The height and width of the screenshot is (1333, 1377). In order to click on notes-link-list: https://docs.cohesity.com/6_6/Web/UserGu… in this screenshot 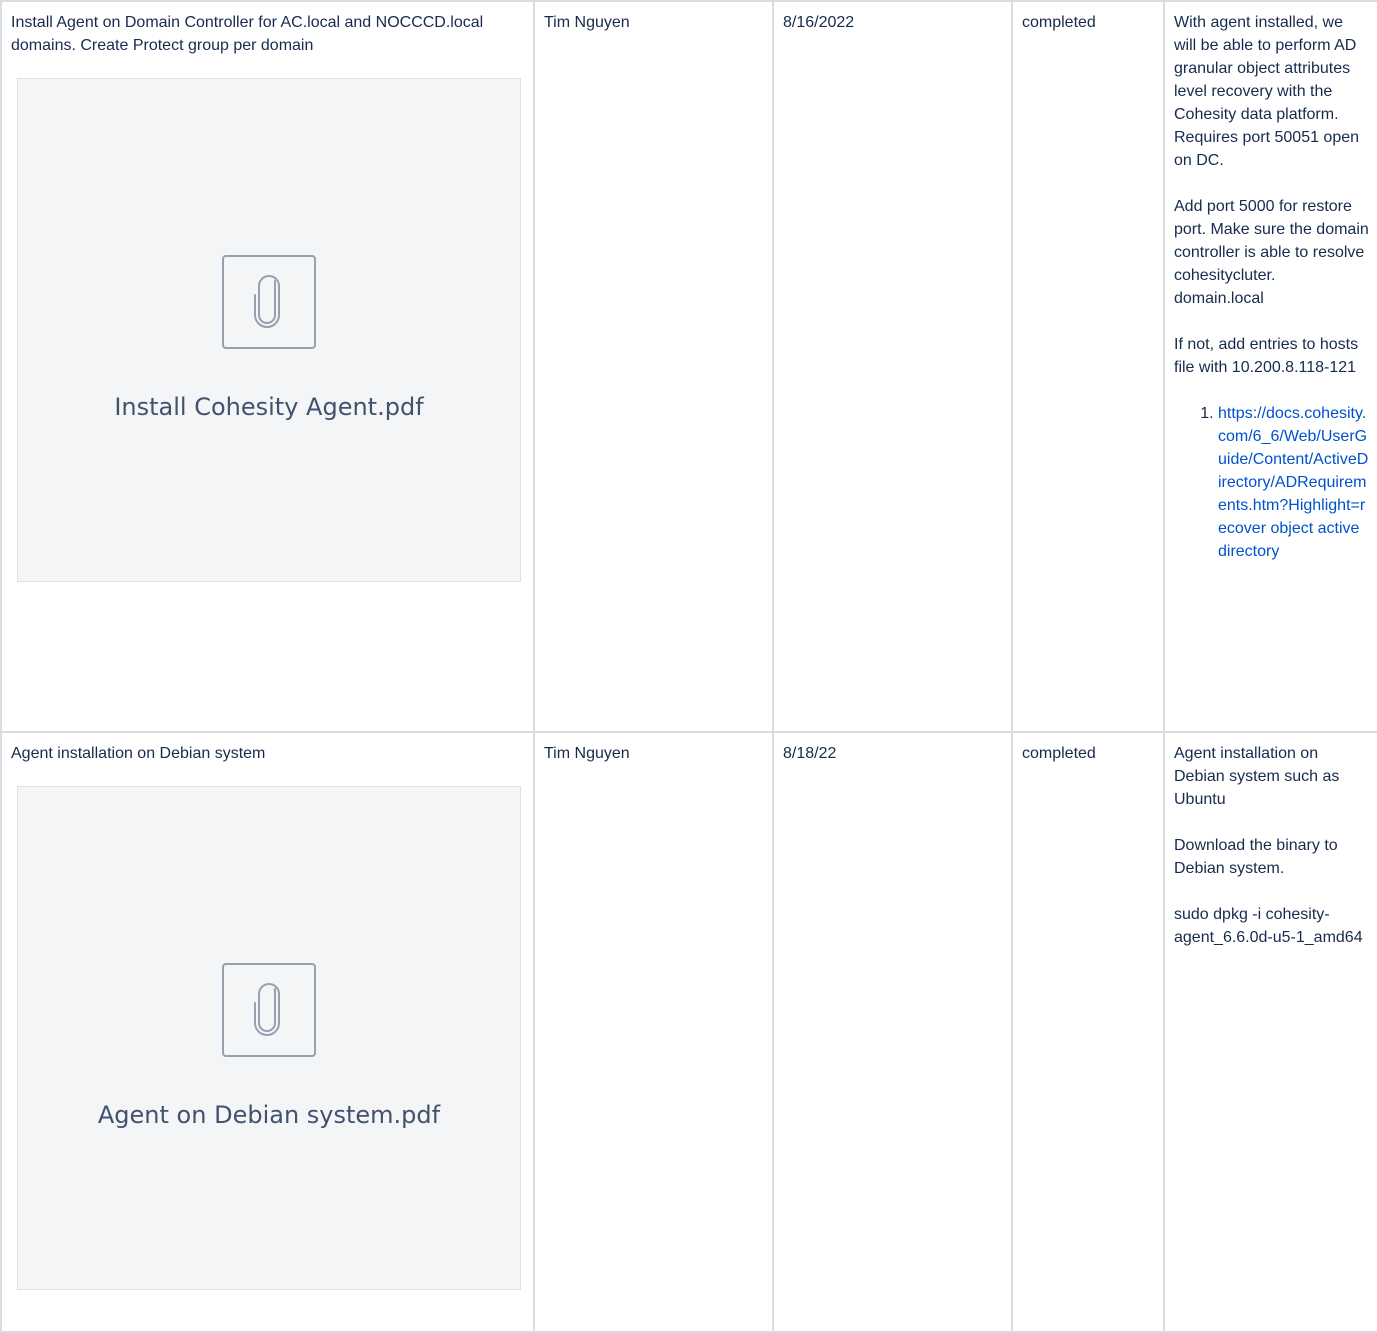, I will do `click(1271, 482)`.